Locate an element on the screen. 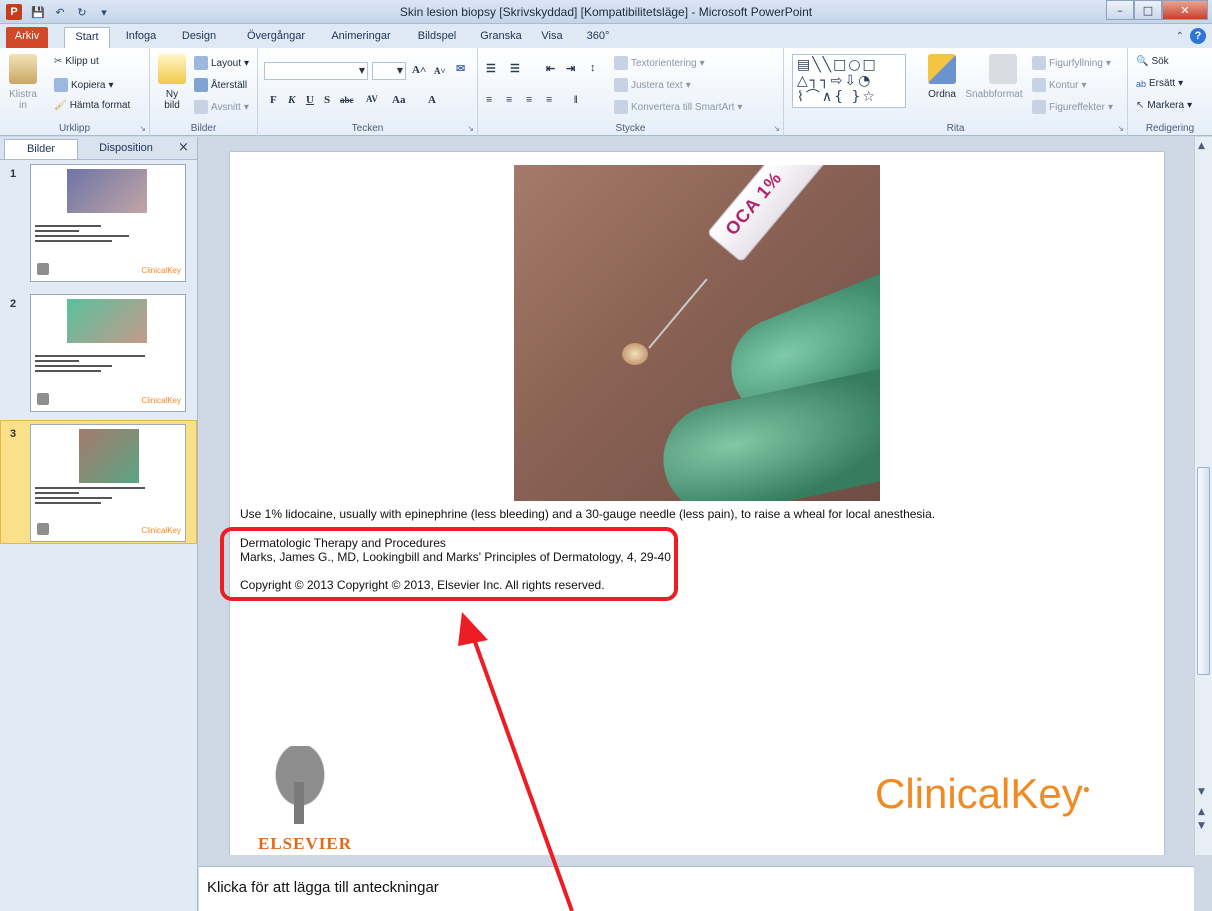 This screenshot has width=1212, height=911. slide-number: 1 is located at coordinates (13, 174).